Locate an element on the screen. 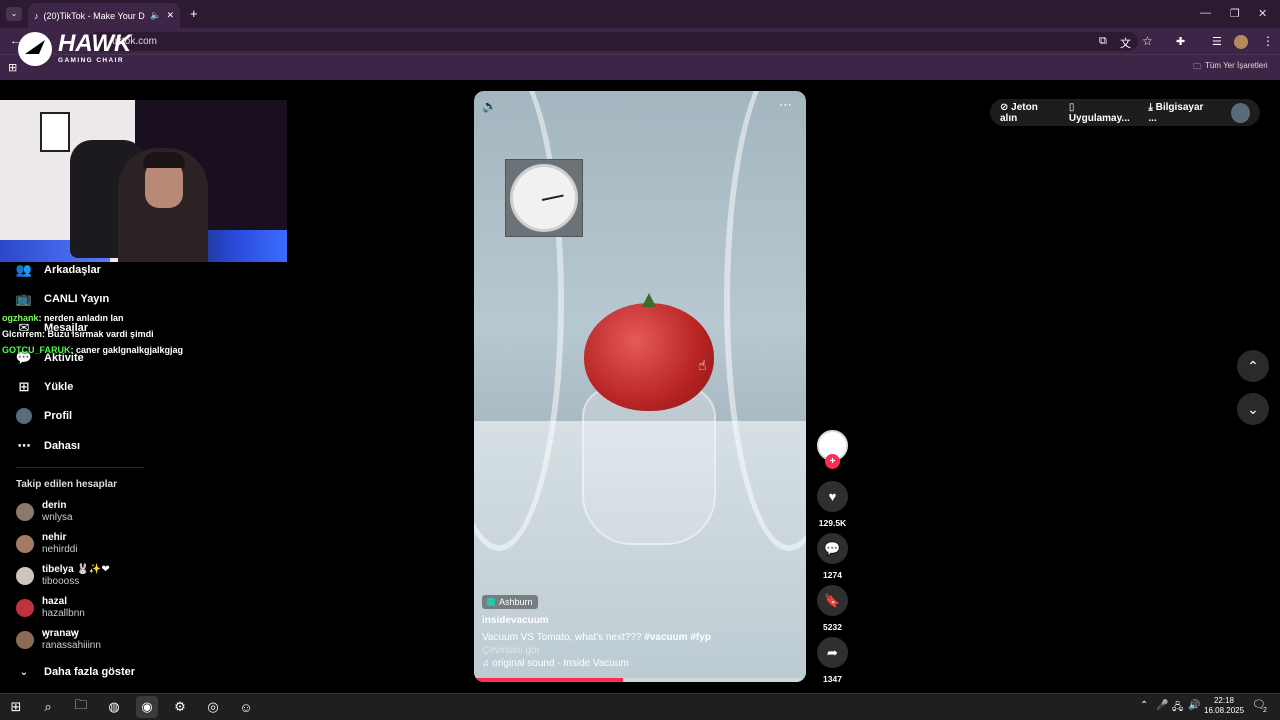  browser-tab: ♪ (20)TikTok - Make Your Day 🔈 ✕ is located at coordinates (104, 15).